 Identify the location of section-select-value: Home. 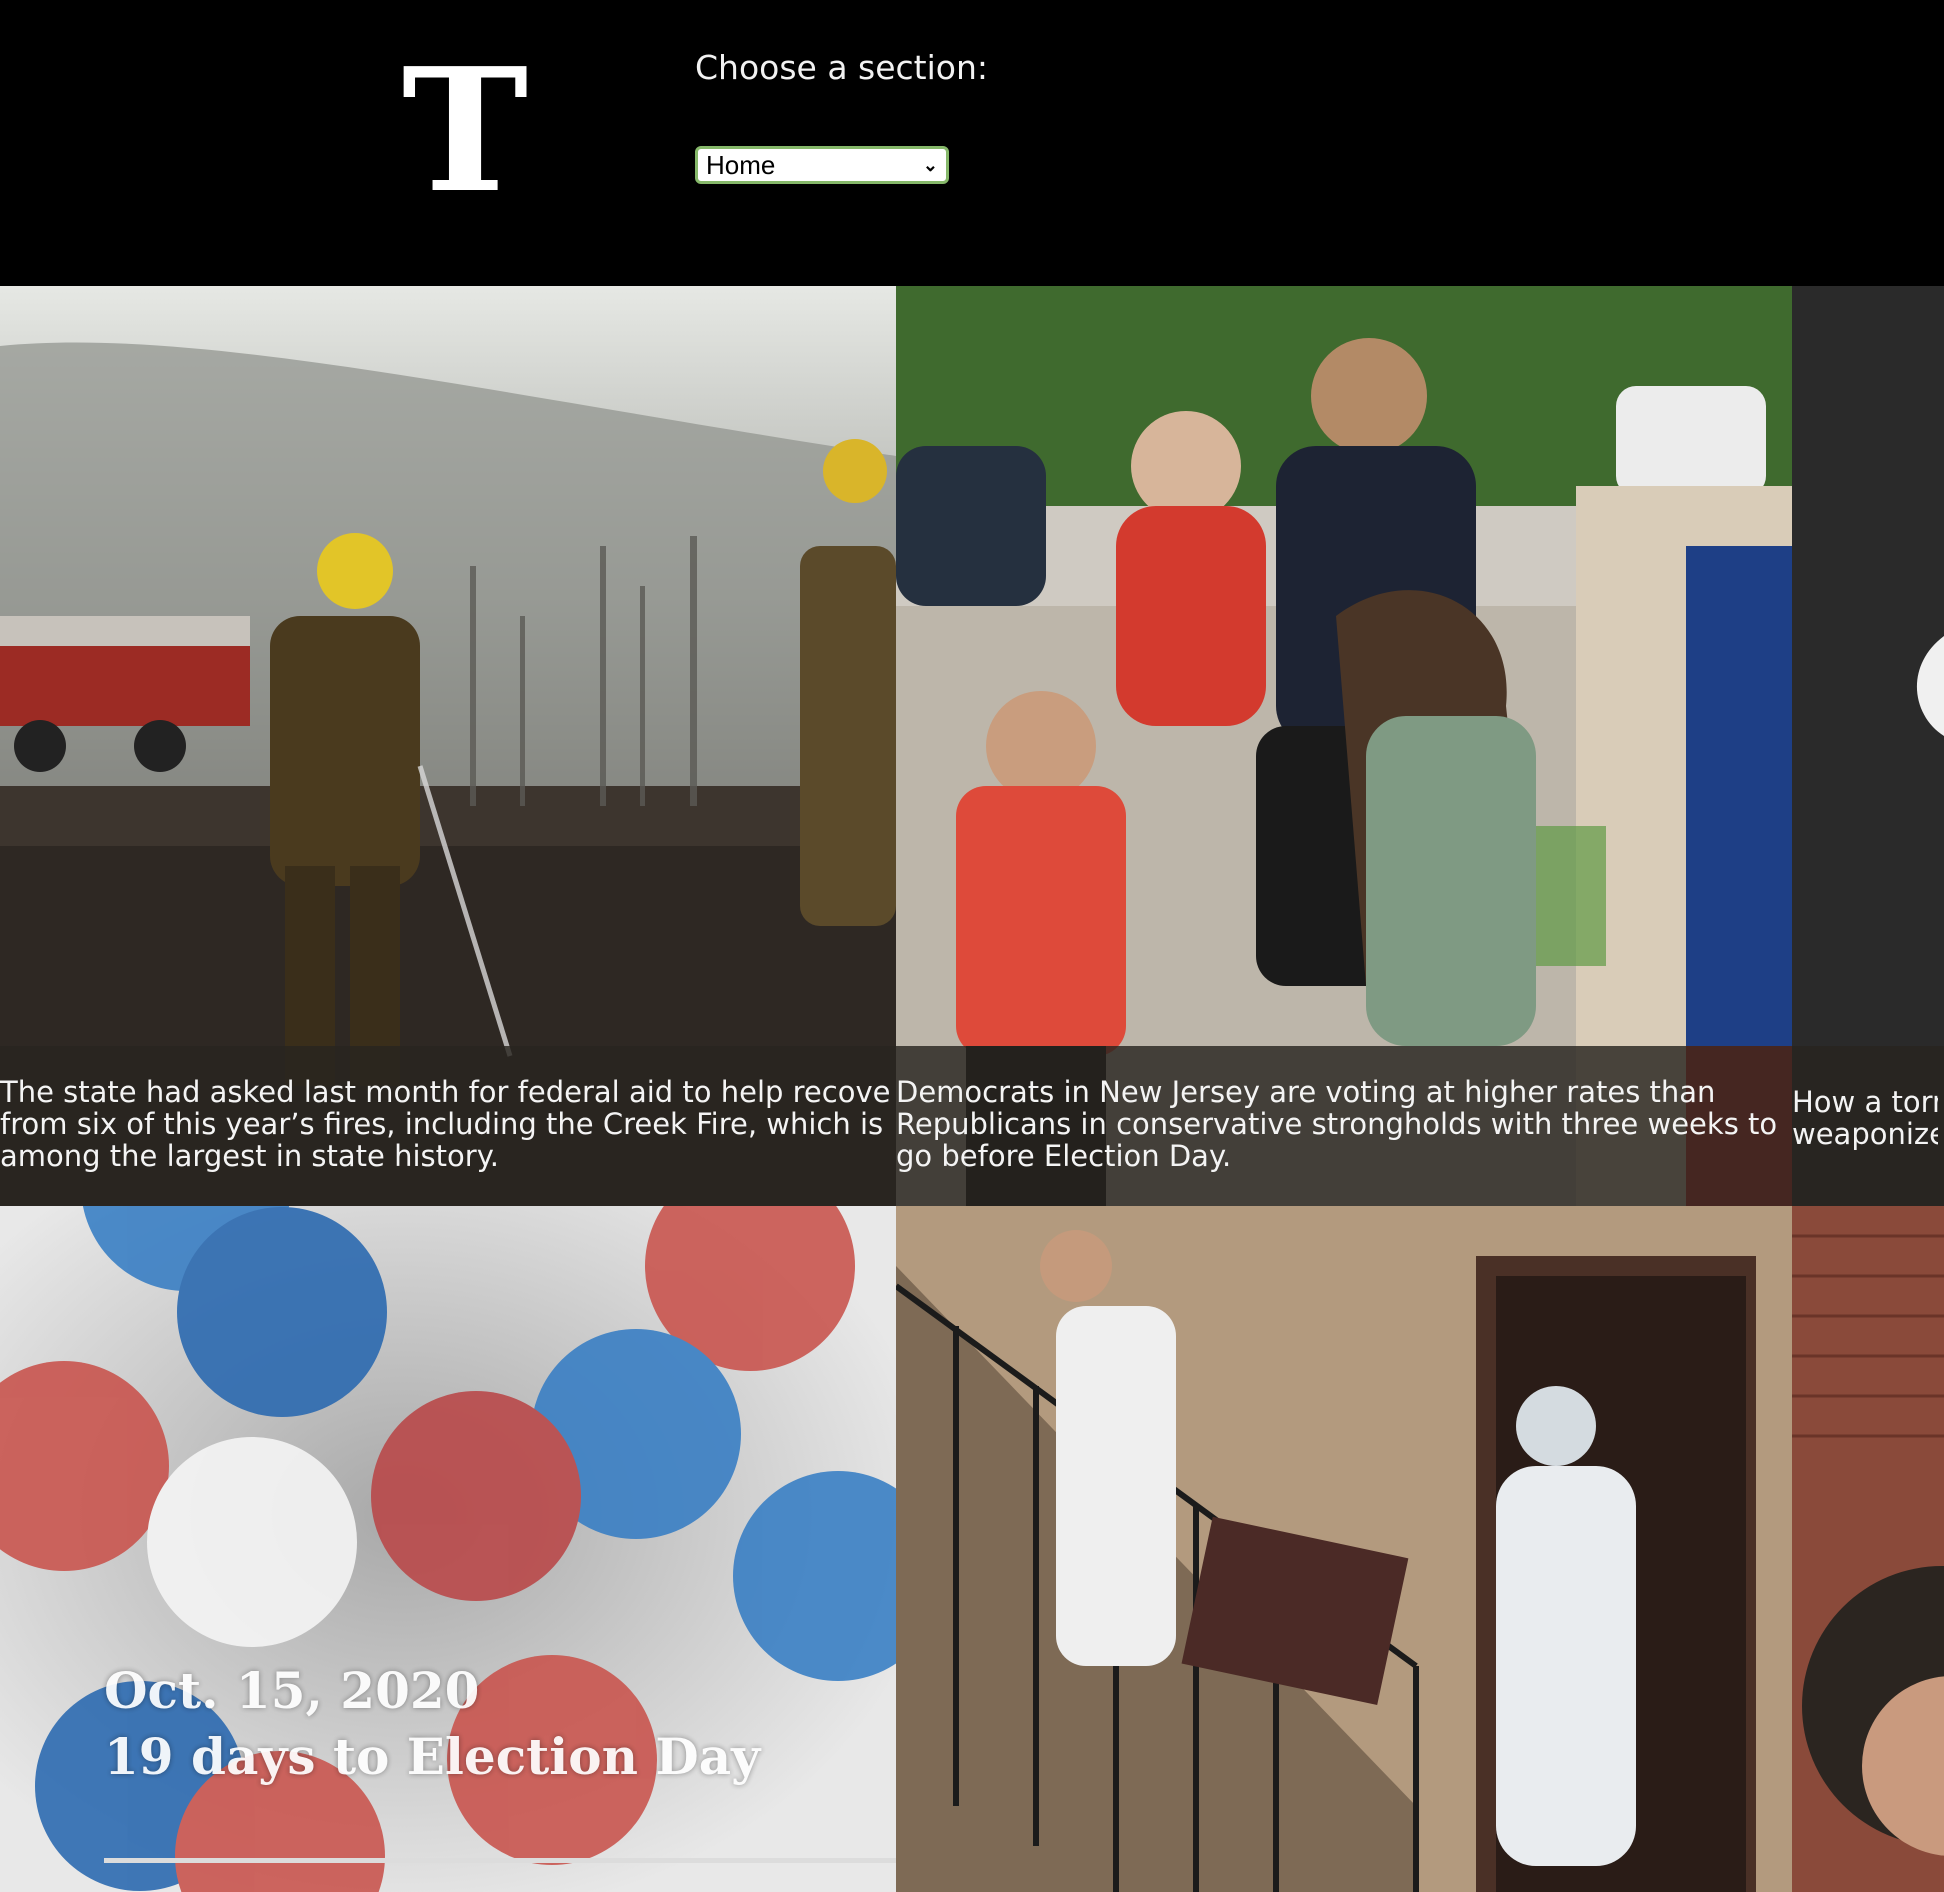
(741, 164).